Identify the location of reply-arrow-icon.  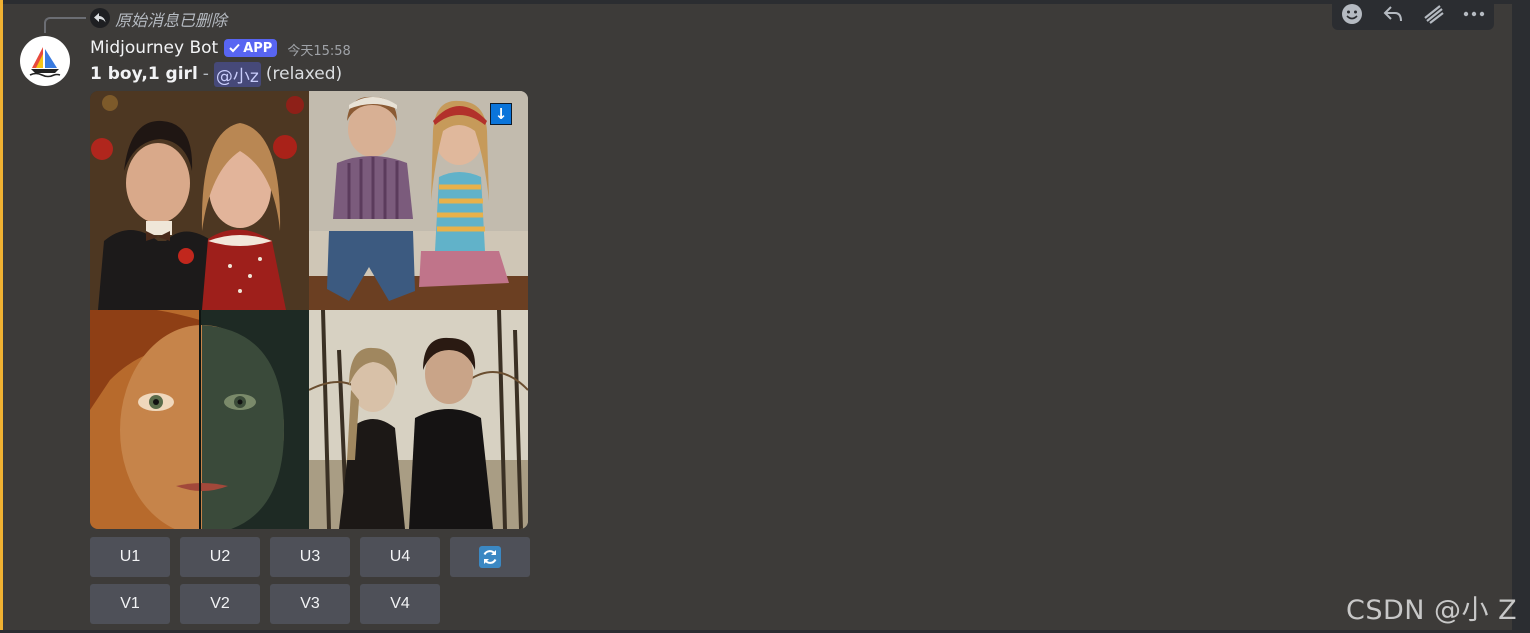
(100, 18).